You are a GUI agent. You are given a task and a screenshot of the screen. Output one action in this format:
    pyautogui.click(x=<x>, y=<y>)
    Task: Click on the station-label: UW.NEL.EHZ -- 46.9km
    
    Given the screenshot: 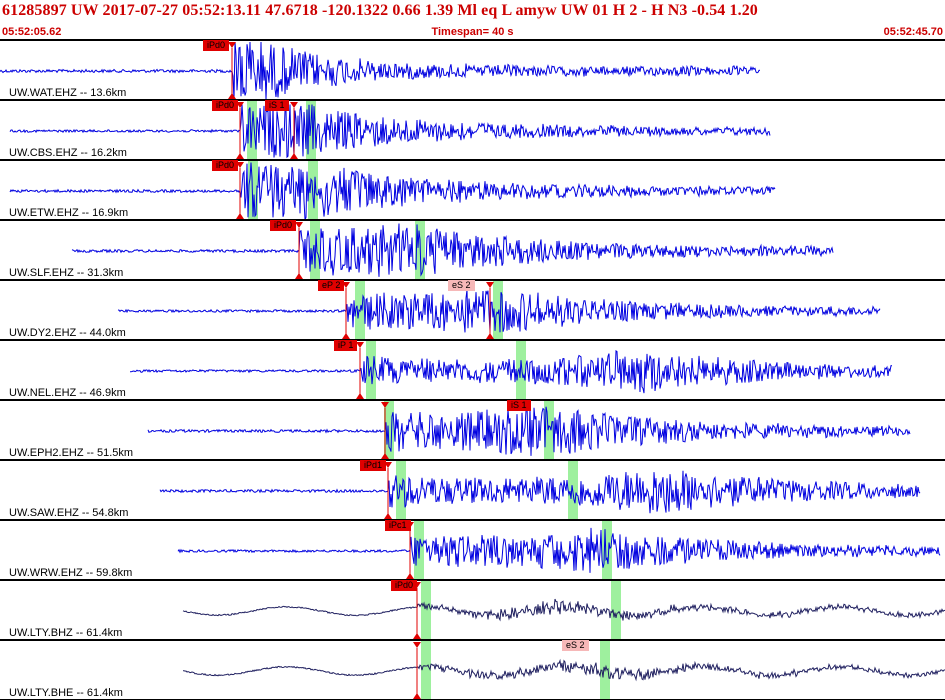 What is the action you would take?
    pyautogui.click(x=67, y=393)
    